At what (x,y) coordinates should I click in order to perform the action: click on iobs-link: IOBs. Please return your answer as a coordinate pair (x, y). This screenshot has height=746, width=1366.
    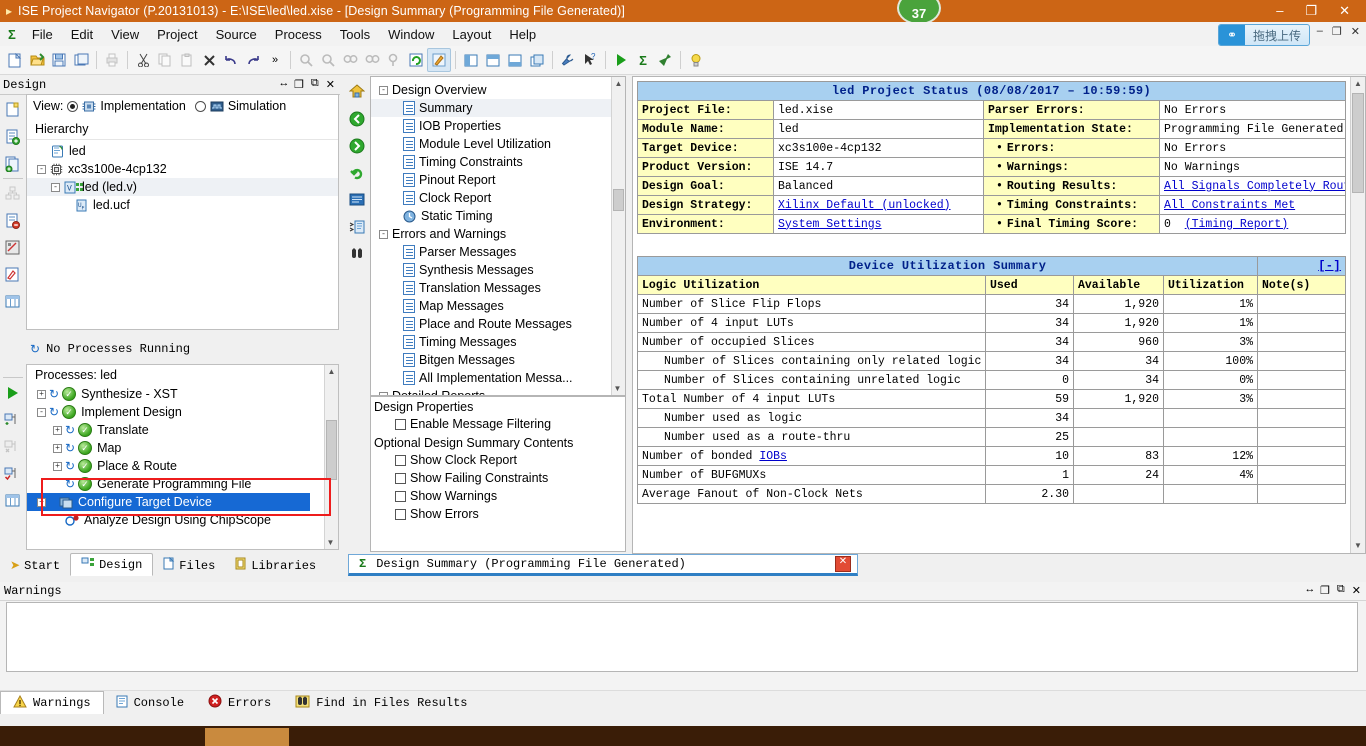
    Looking at the image, I should click on (773, 456).